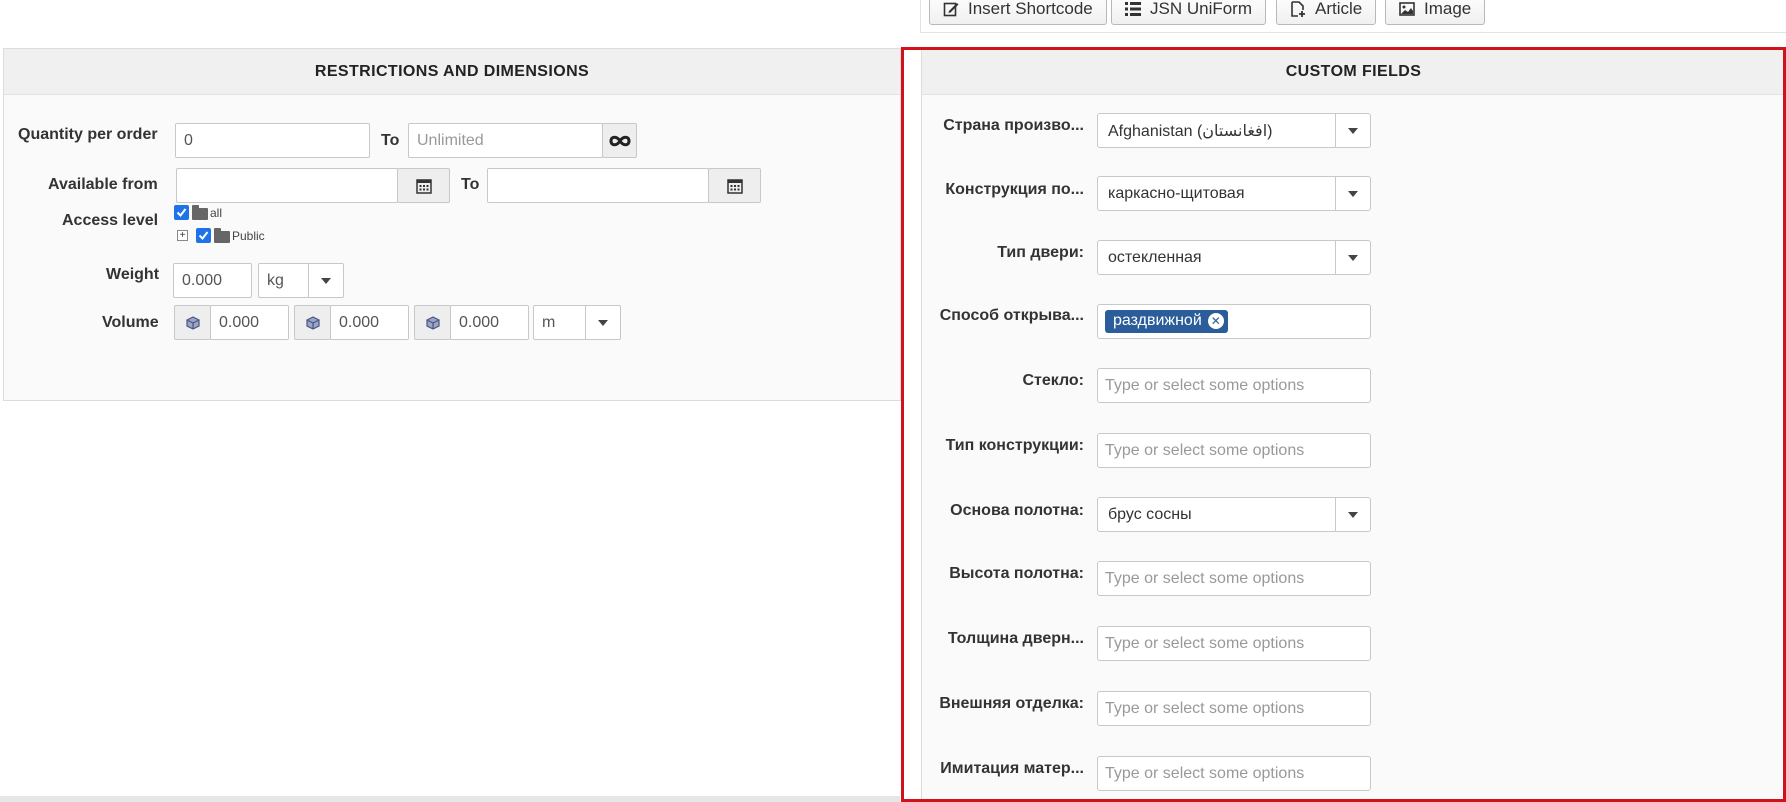  What do you see at coordinates (369, 322) in the screenshot?
I see `volume-width-input: 0.000` at bounding box center [369, 322].